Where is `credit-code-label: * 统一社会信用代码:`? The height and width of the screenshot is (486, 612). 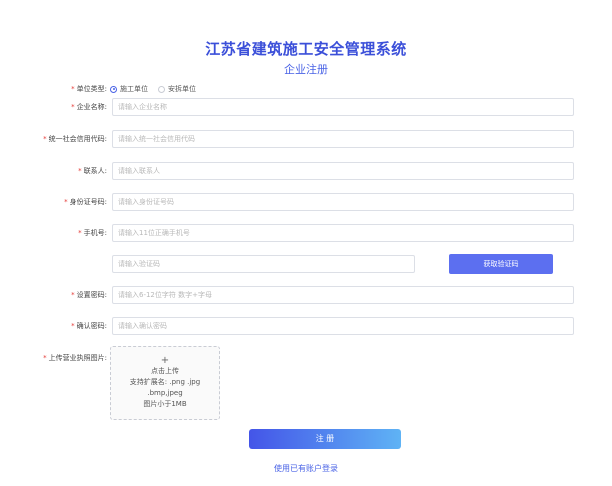
credit-code-label: * 统一社会信用代码: is located at coordinates (75, 139).